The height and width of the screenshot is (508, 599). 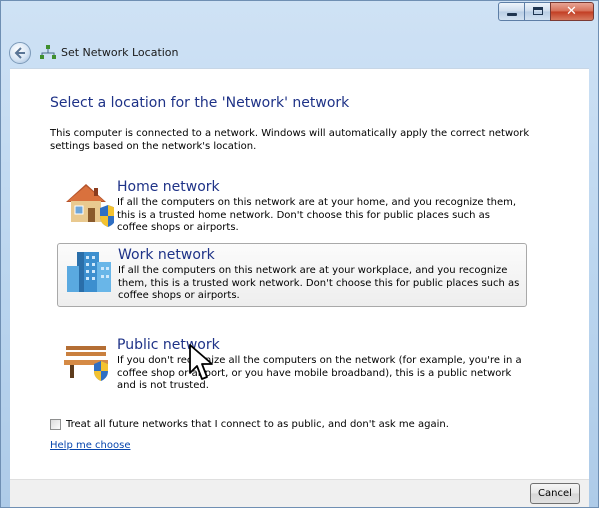 What do you see at coordinates (299, 35) in the screenshot?
I see `title-bar: ✕ Set Network Location` at bounding box center [299, 35].